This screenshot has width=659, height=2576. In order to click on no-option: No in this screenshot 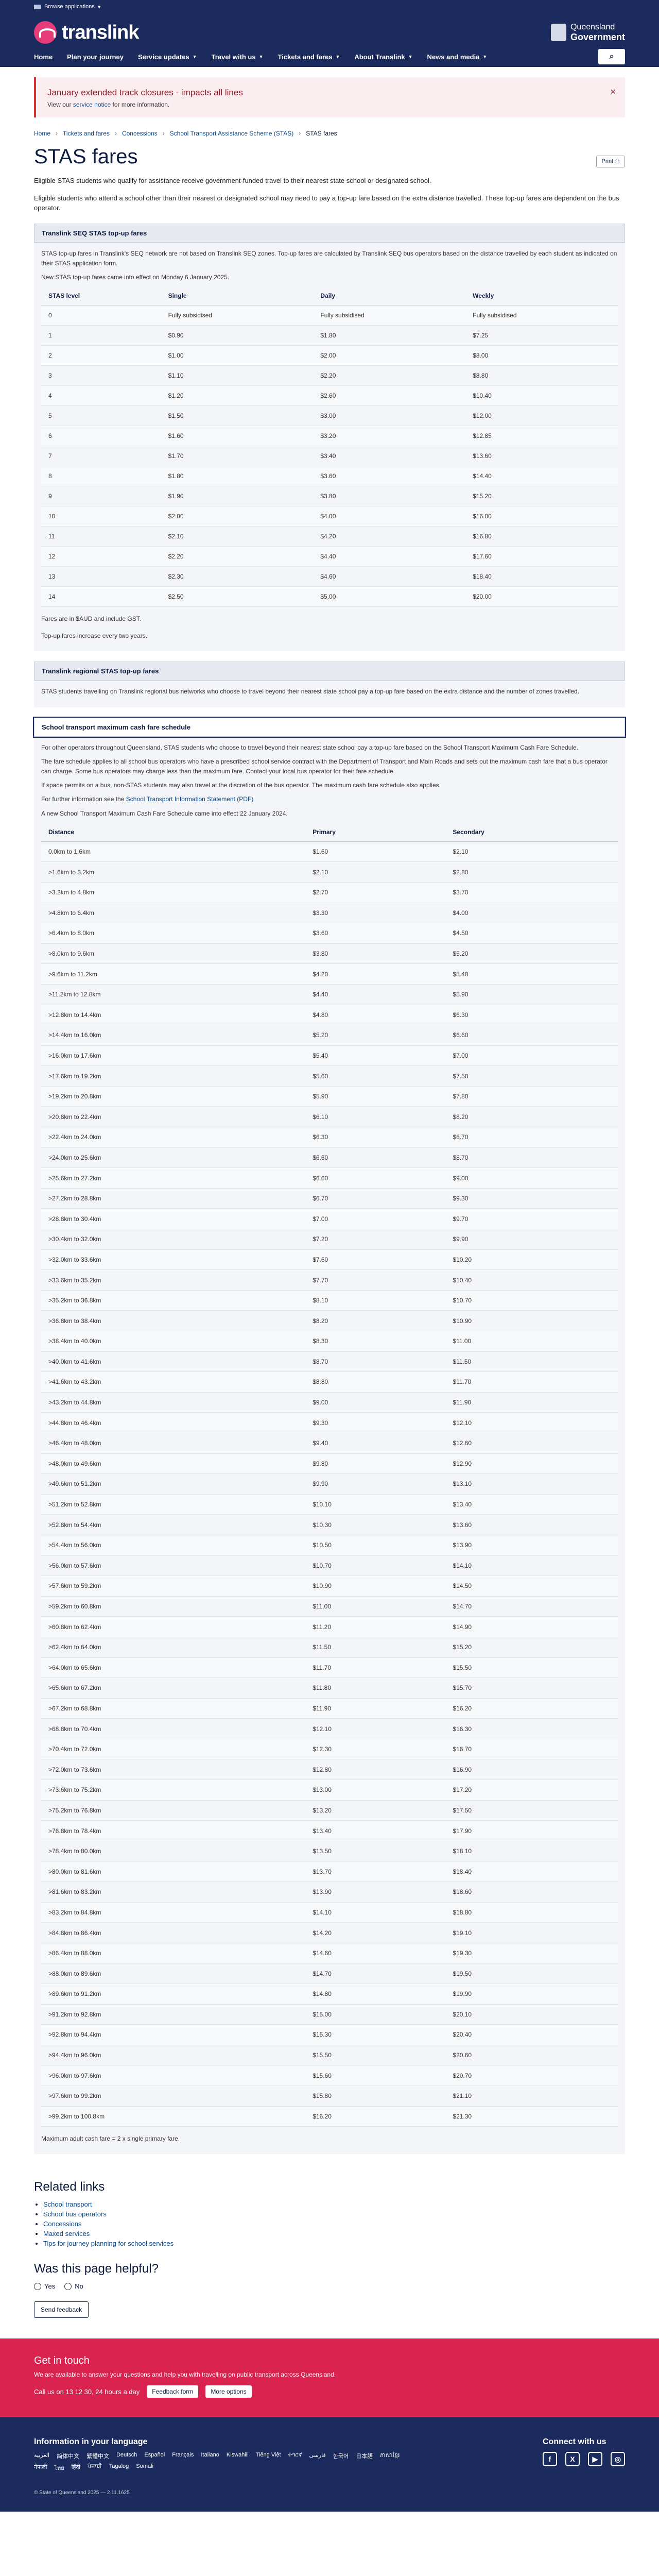, I will do `click(74, 2286)`.